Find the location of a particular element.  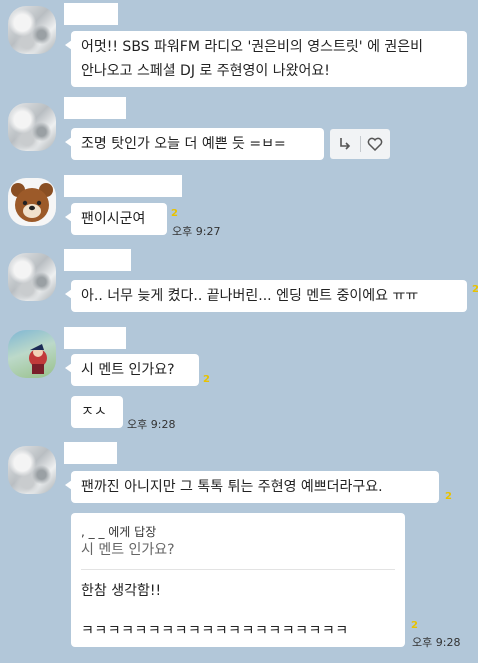

message-text: 아.. 너무 늦게 켰다.. 끝나버린... 엔딩 멘트 중이에요 ㅠㅠ is located at coordinates (250, 296).